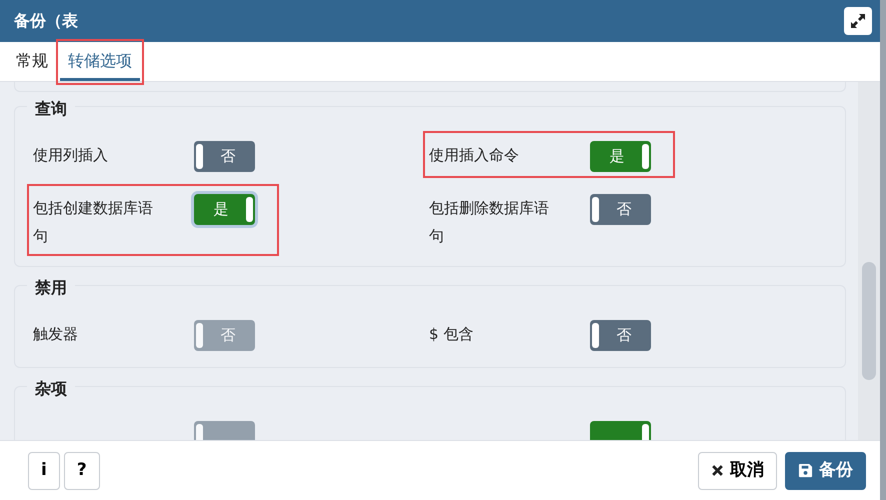 The width and height of the screenshot is (886, 500). What do you see at coordinates (93, 222) in the screenshot?
I see `option-label: 包括创建数据库语句` at bounding box center [93, 222].